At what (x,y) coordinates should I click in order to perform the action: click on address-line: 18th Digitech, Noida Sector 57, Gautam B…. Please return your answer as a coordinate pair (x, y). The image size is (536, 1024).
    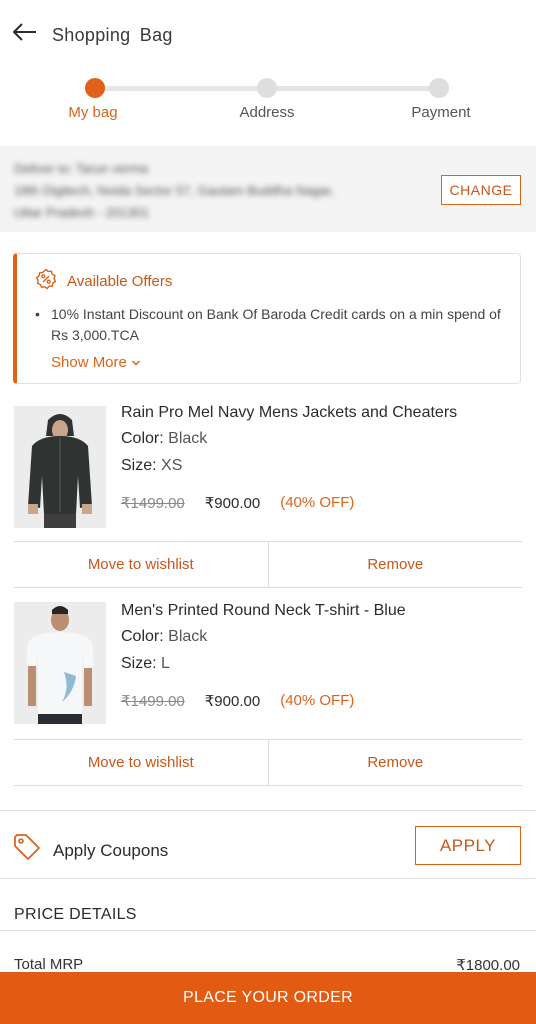
    Looking at the image, I should click on (174, 190).